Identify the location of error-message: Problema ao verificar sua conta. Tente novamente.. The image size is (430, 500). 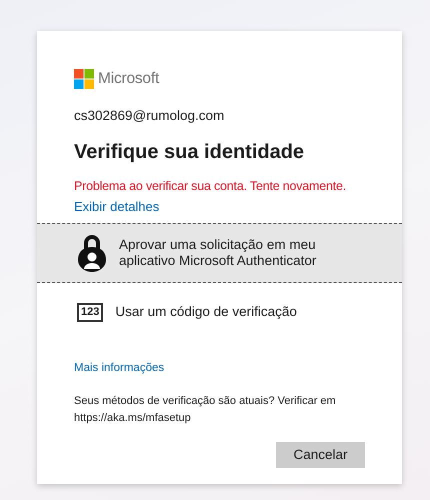
(211, 186).